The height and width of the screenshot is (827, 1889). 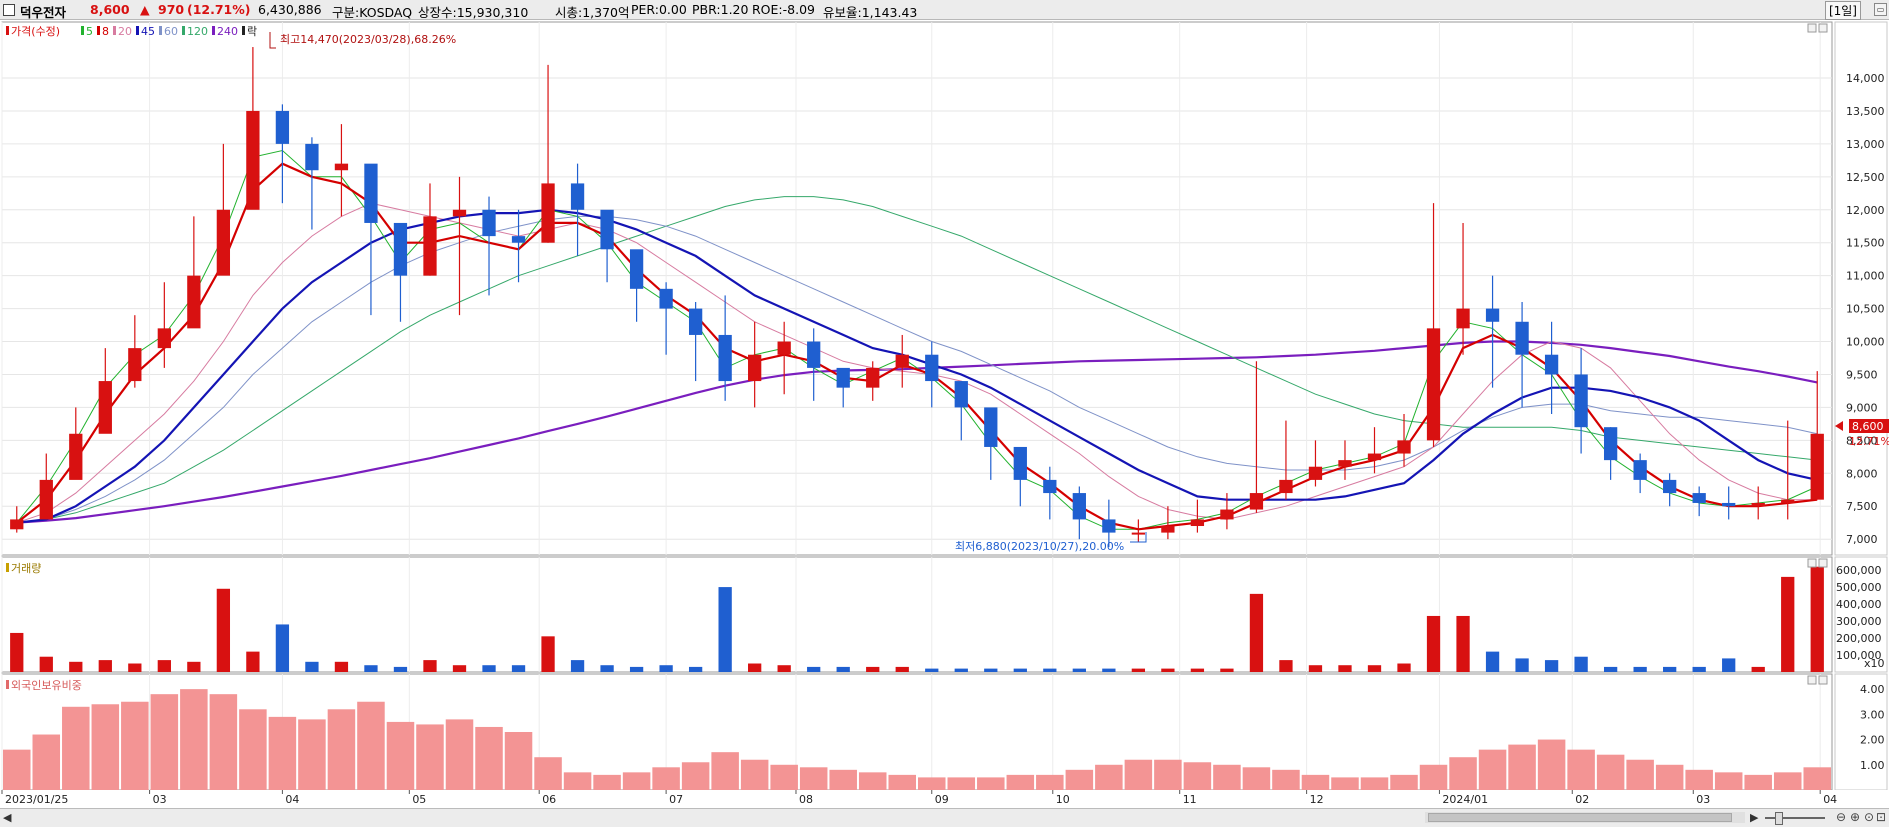 What do you see at coordinates (1865, 309) in the screenshot?
I see `price-tick-label: 10,500` at bounding box center [1865, 309].